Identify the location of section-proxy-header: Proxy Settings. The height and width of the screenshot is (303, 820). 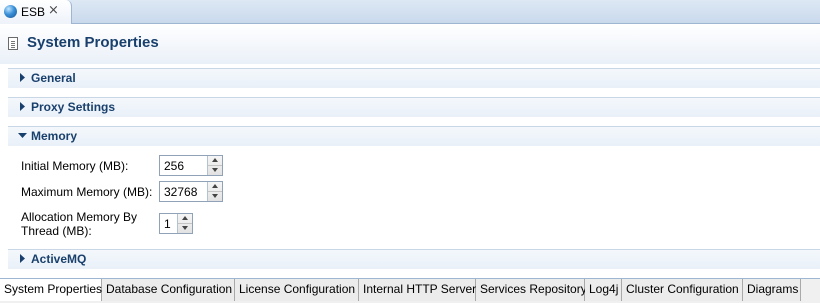
(414, 107).